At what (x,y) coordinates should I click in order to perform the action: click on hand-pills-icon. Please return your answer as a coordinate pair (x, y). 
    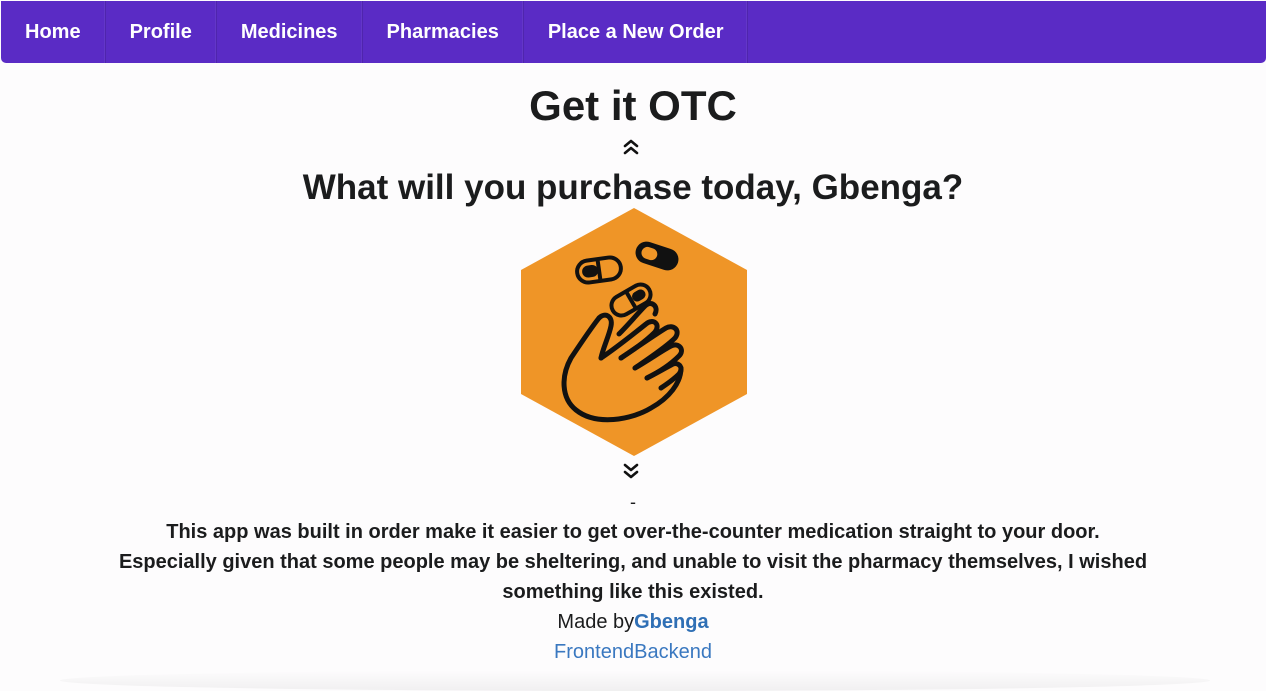
    Looking at the image, I should click on (634, 332).